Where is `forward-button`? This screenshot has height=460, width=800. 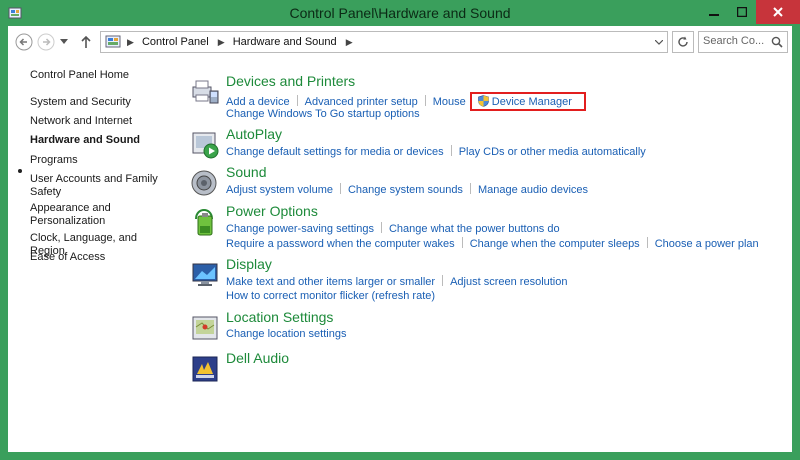
forward-button is located at coordinates (46, 42).